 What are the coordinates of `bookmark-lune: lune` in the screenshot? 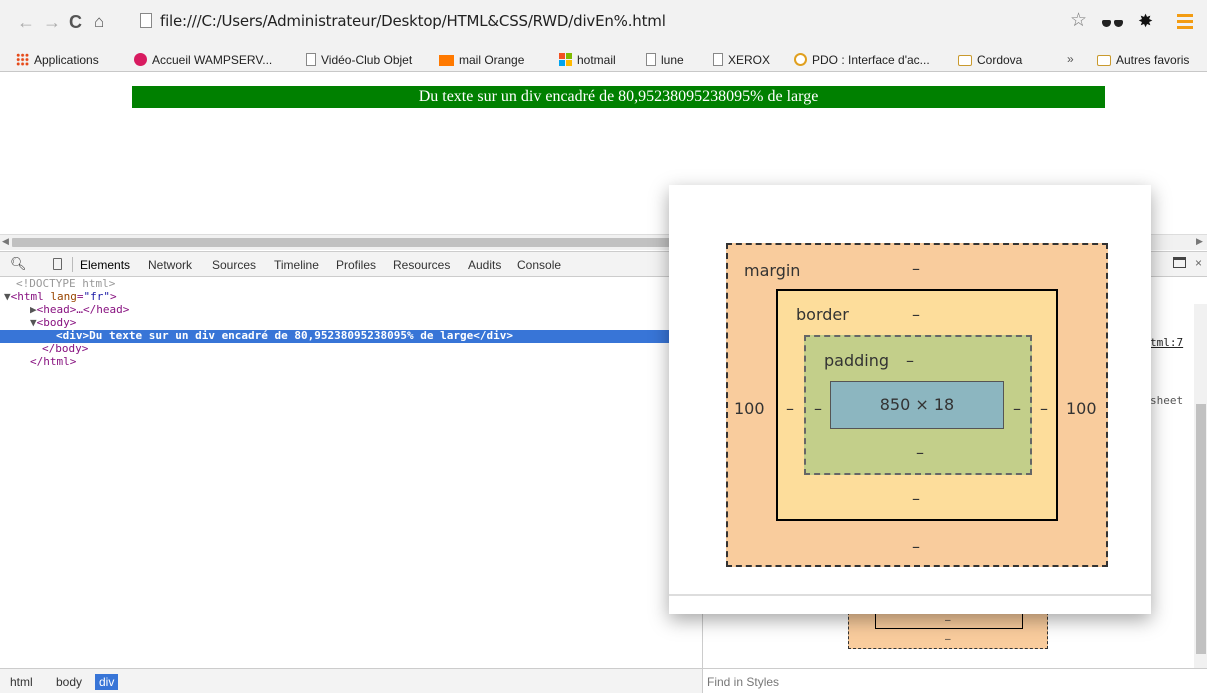 It's located at (665, 60).